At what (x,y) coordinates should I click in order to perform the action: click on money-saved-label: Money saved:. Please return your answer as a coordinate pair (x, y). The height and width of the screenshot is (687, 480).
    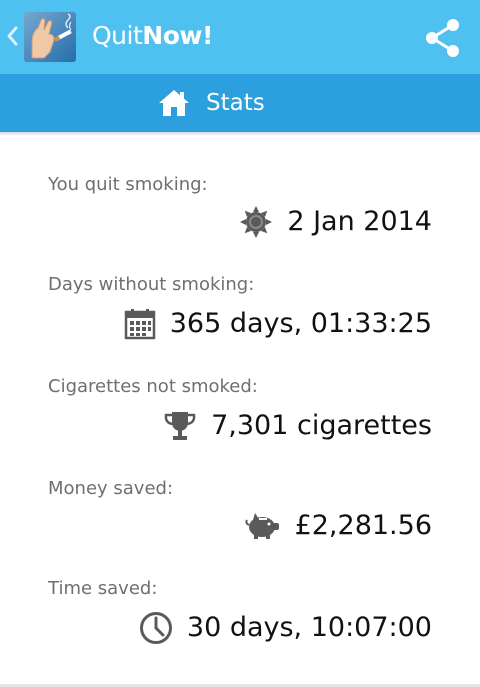
    Looking at the image, I should click on (111, 488).